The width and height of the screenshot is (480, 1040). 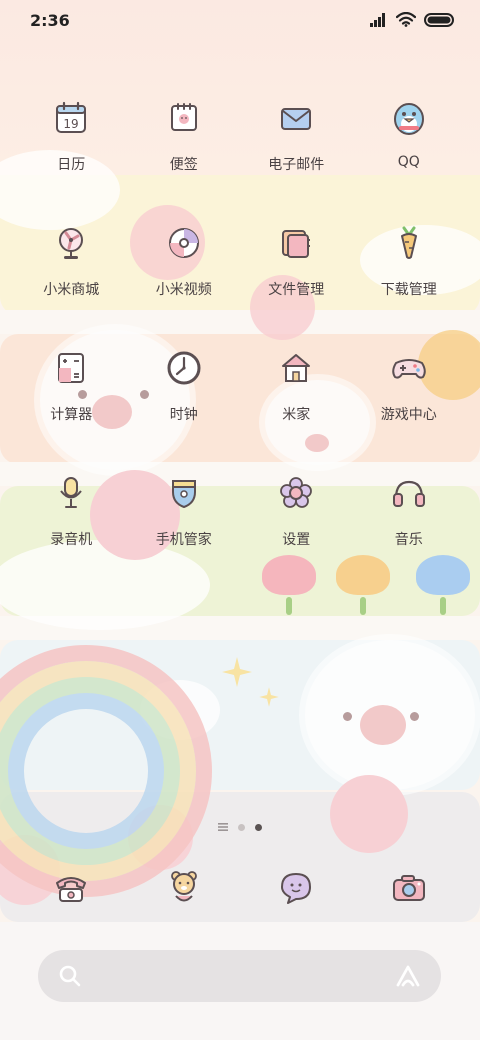 What do you see at coordinates (408, 162) in the screenshot?
I see `app-label: QQ` at bounding box center [408, 162].